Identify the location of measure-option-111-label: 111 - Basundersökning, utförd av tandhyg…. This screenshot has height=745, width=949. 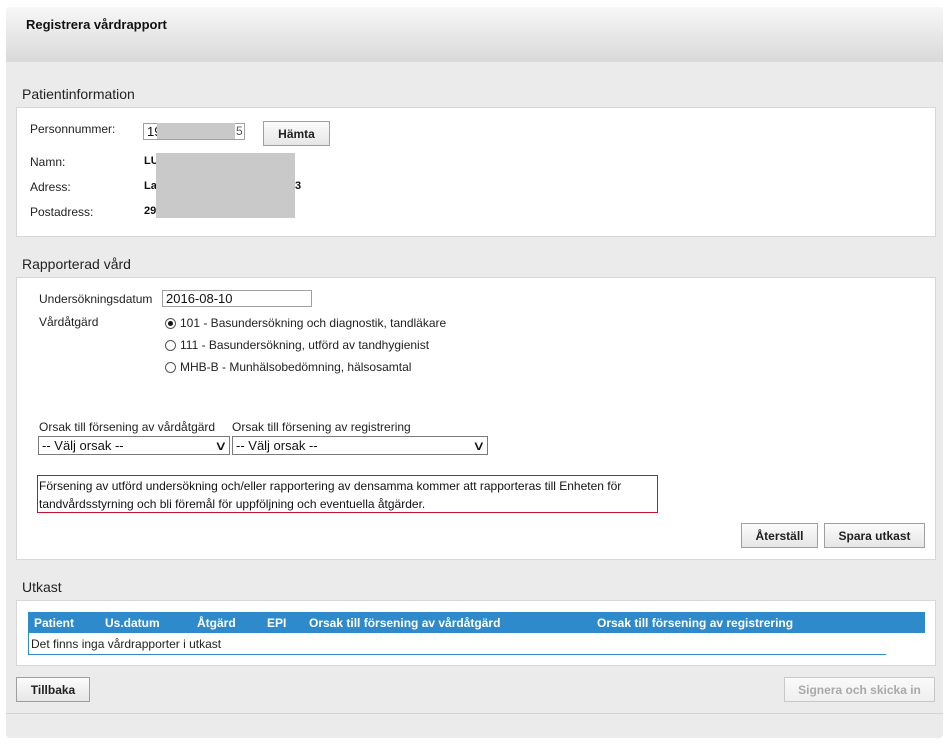
(305, 345).